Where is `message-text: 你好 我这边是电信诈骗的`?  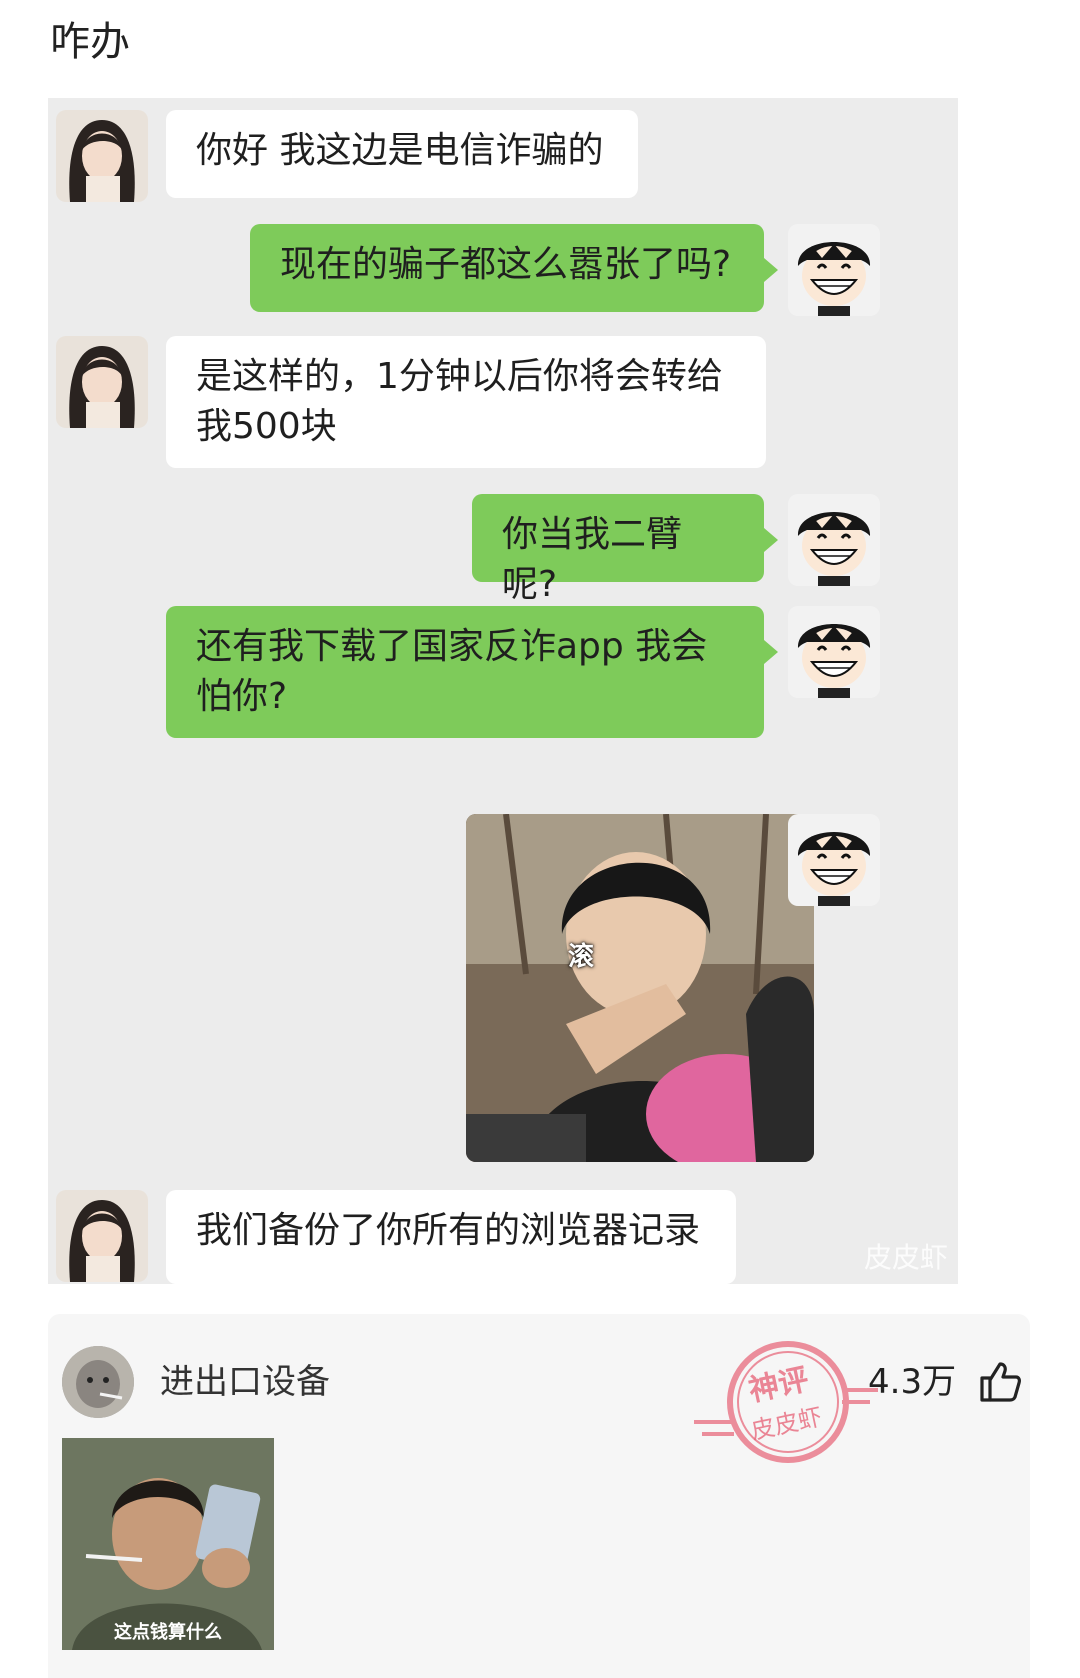 message-text: 你好 我这边是电信诈骗的 is located at coordinates (400, 150).